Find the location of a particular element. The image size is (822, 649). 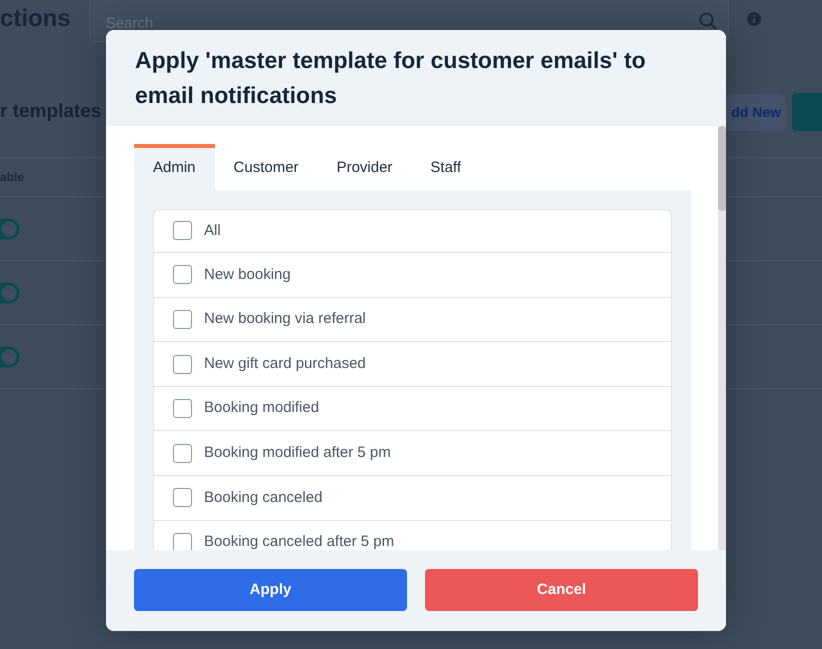

search-icon is located at coordinates (707, 21).